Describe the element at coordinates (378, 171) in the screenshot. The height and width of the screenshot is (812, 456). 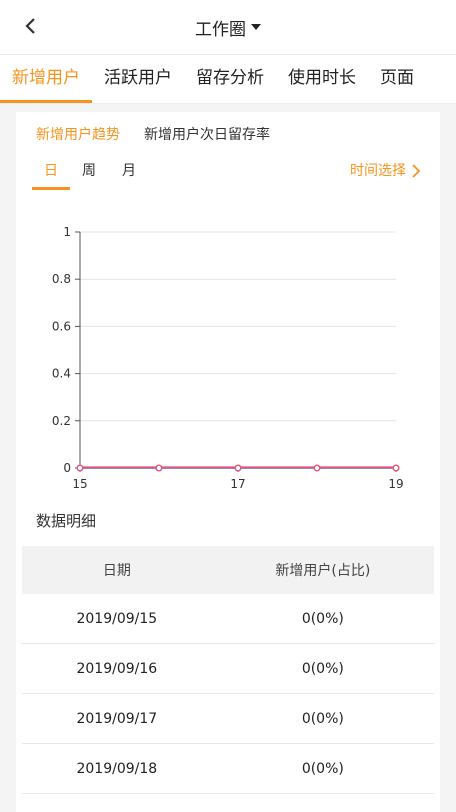
I see `time-select-label: 时间选择` at that location.